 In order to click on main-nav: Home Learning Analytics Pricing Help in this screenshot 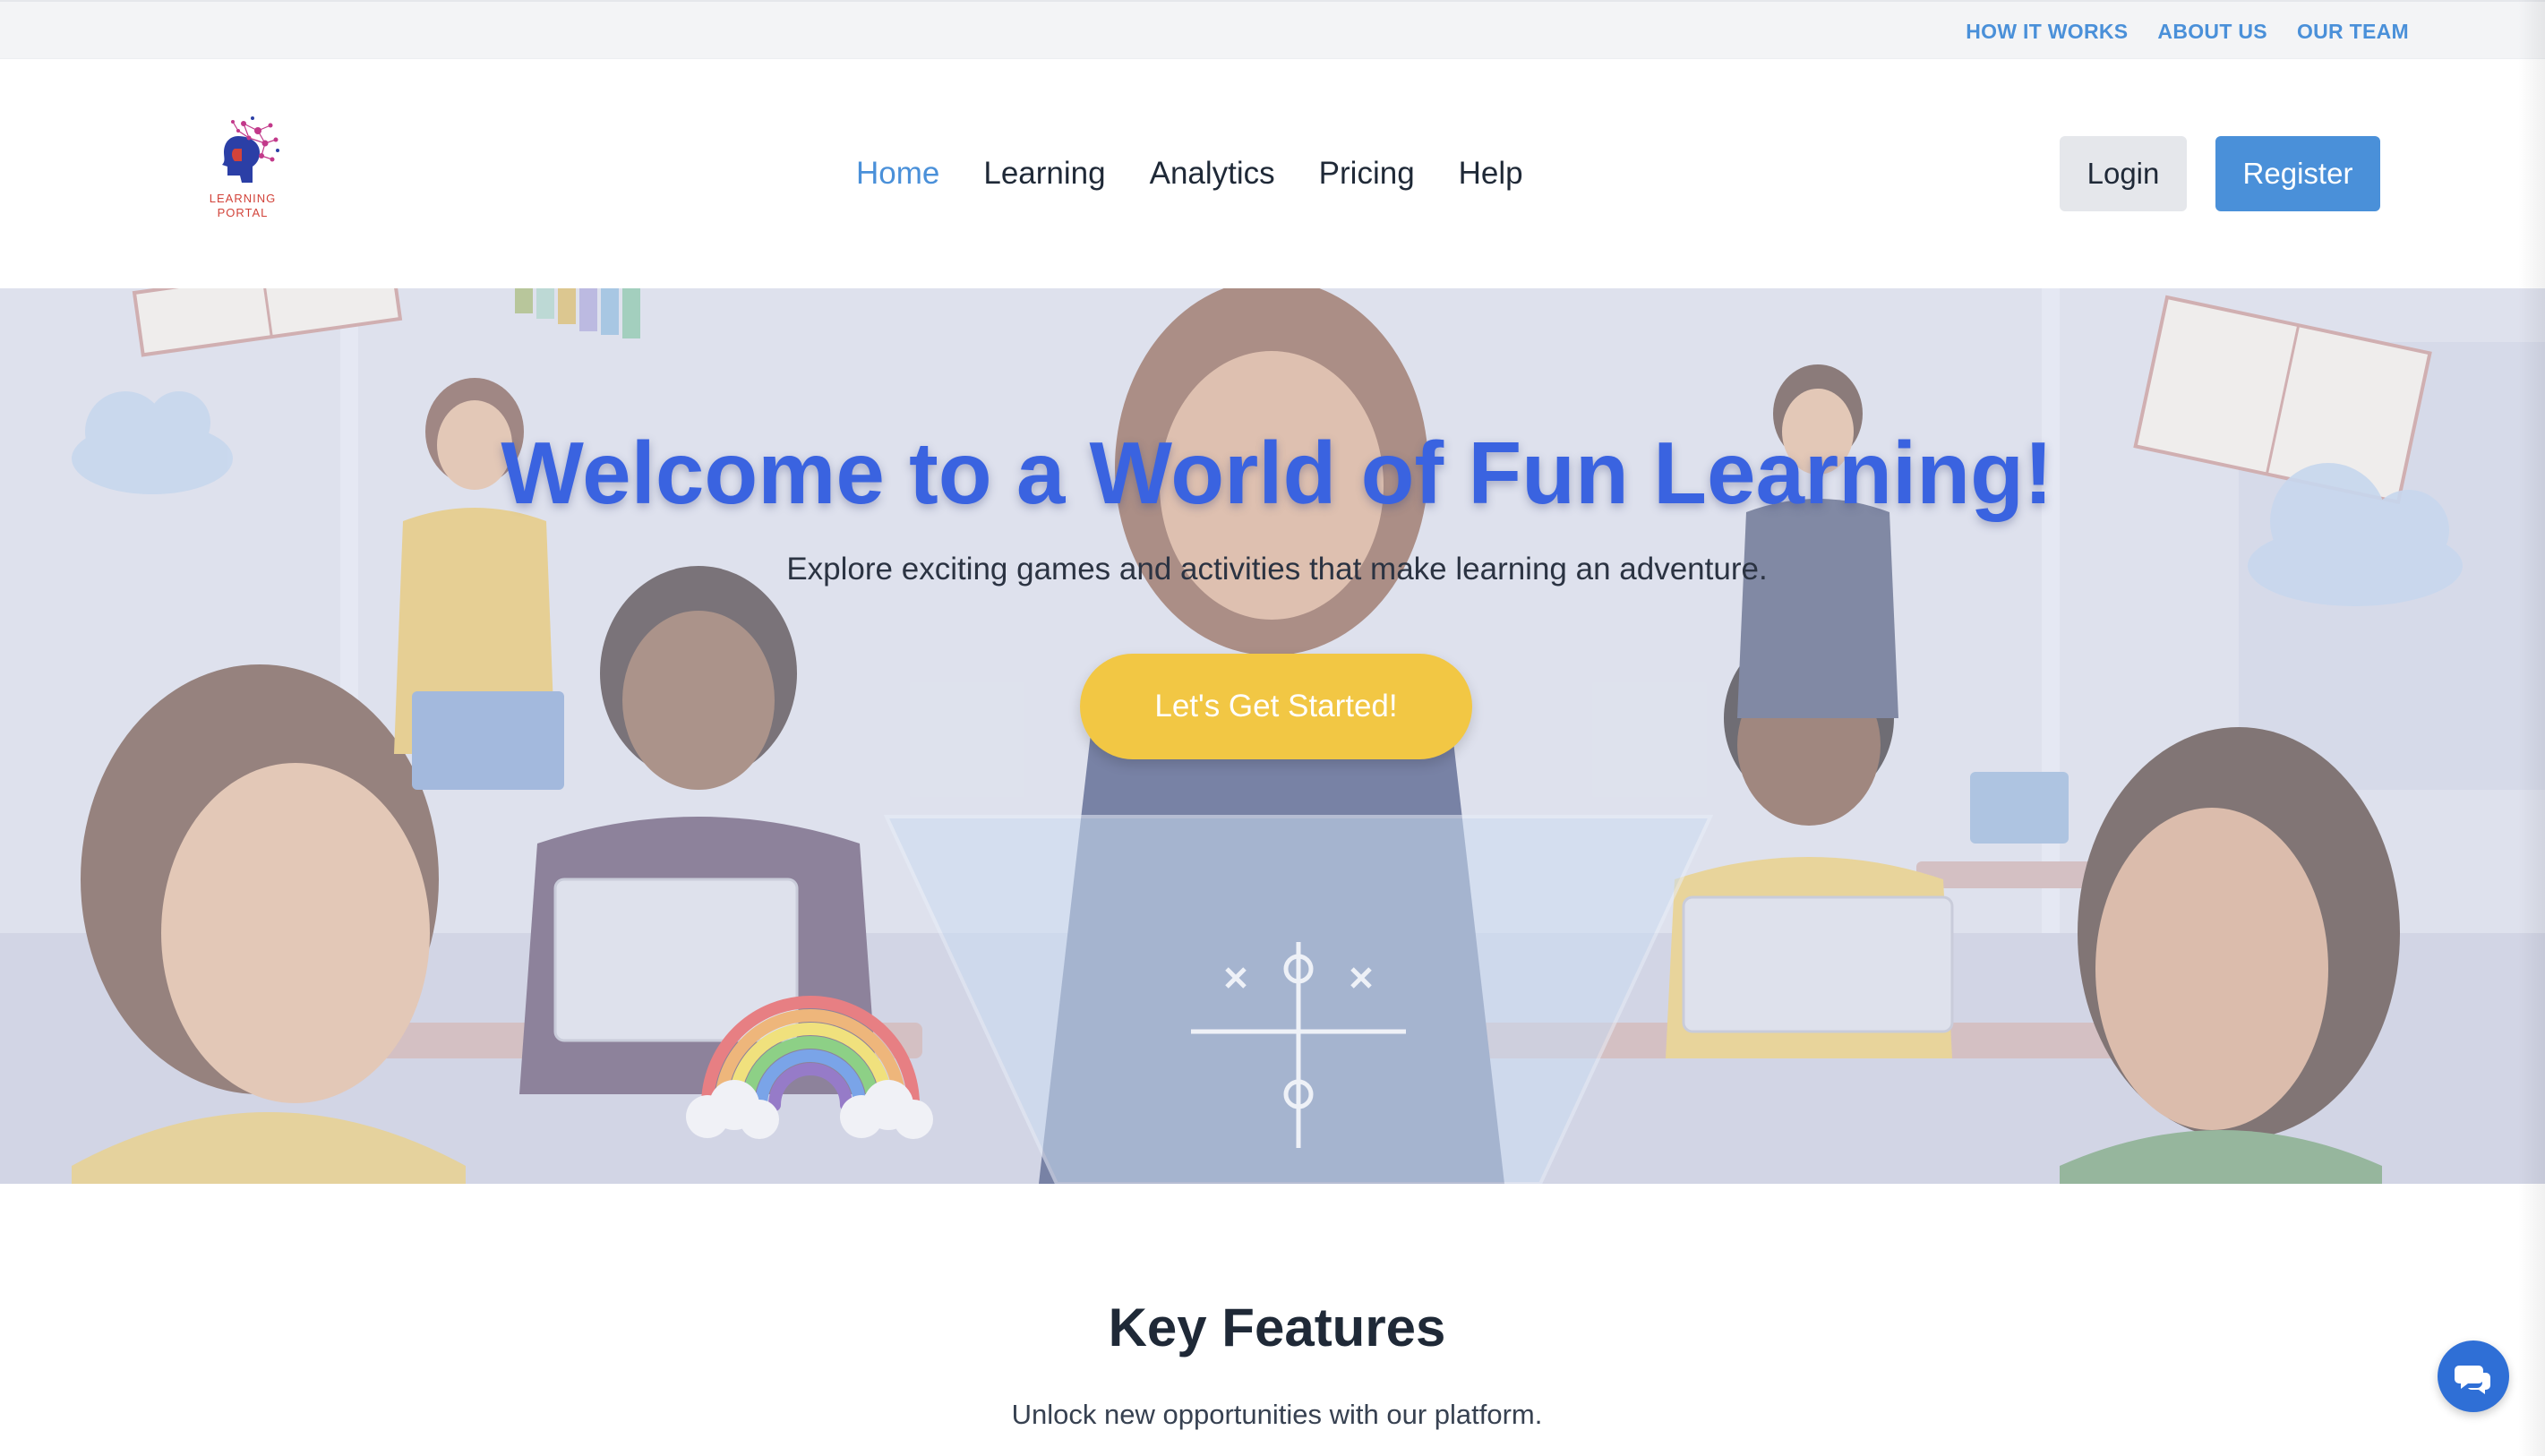, I will do `click(1189, 173)`.